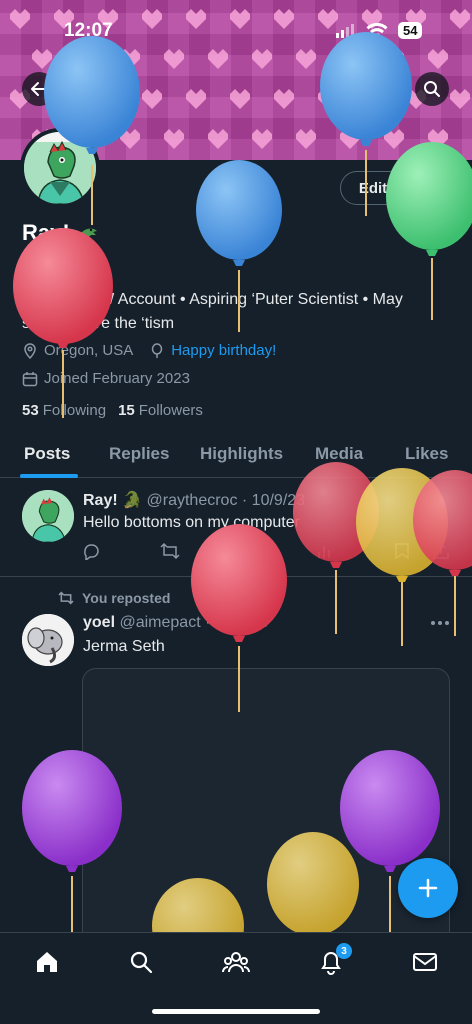 Image resolution: width=472 pixels, height=1024 pixels. I want to click on croc-emoji-icon, so click(87, 233).